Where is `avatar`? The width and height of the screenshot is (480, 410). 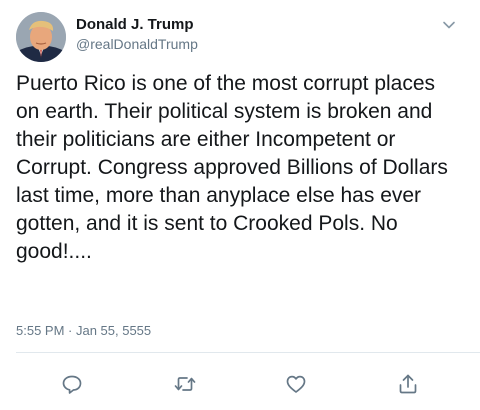
avatar is located at coordinates (41, 37).